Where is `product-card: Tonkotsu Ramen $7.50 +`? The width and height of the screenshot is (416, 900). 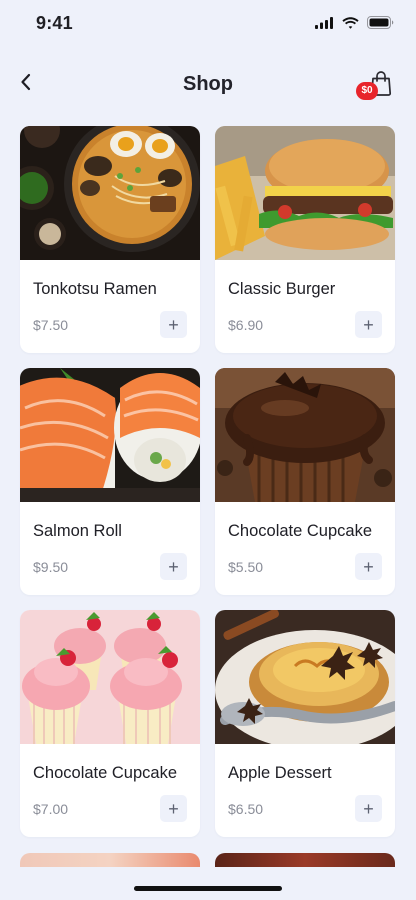
product-card: Tonkotsu Ramen $7.50 + is located at coordinates (110, 239).